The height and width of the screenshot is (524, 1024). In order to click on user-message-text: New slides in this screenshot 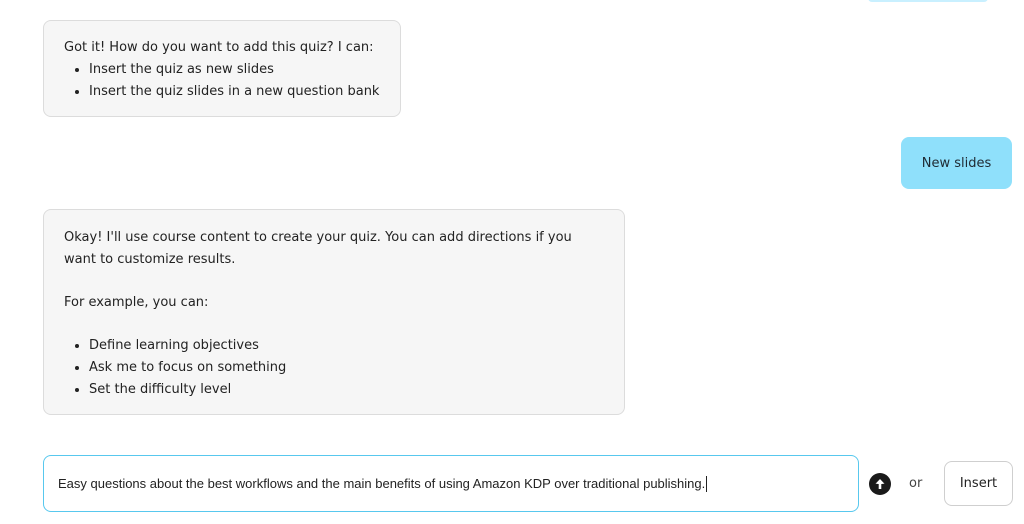, I will do `click(956, 163)`.